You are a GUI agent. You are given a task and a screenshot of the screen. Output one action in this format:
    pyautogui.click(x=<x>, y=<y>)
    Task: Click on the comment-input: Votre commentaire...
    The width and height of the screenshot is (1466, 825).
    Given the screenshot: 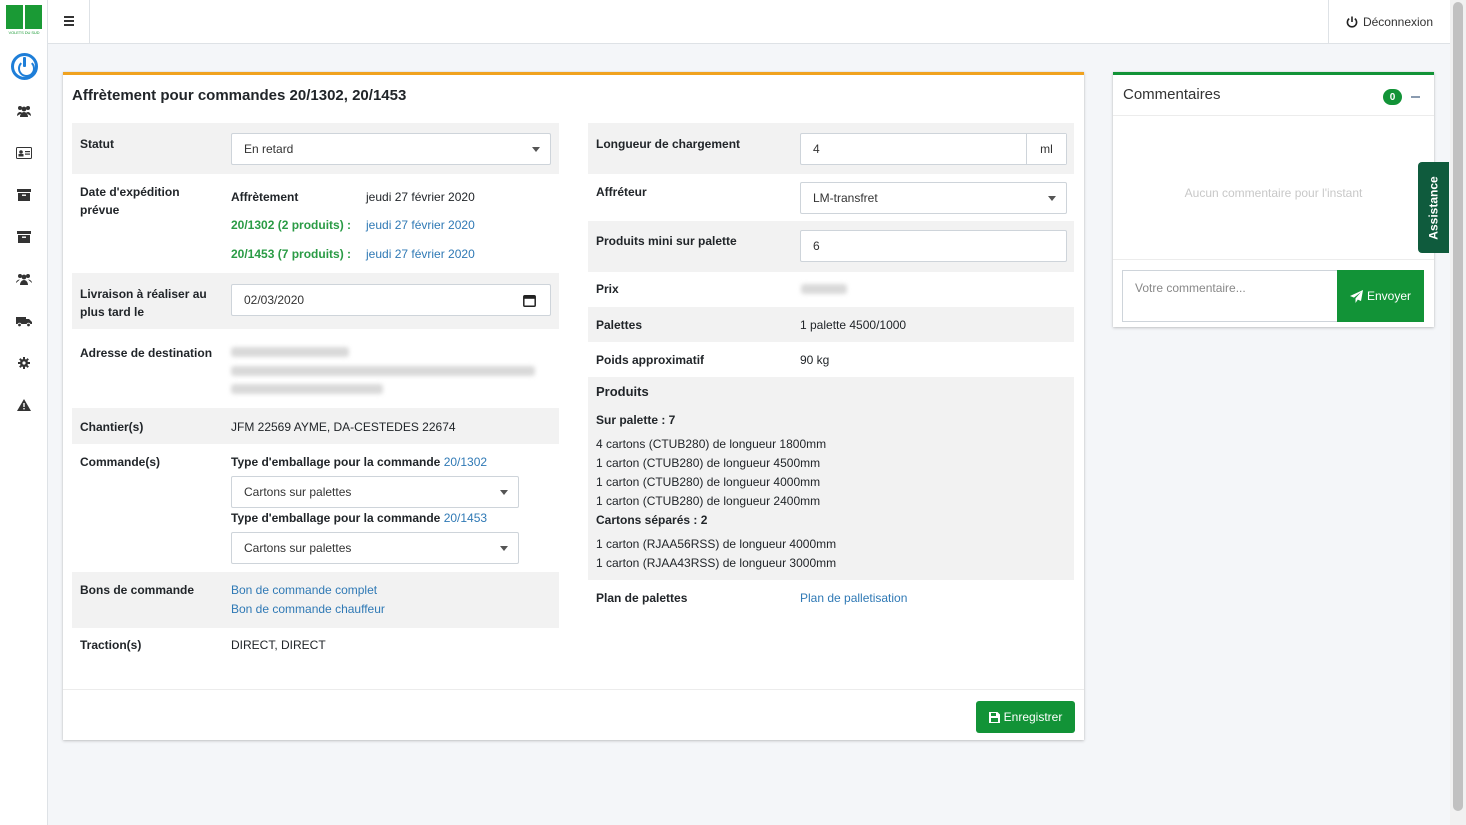 What is the action you would take?
    pyautogui.click(x=1230, y=296)
    